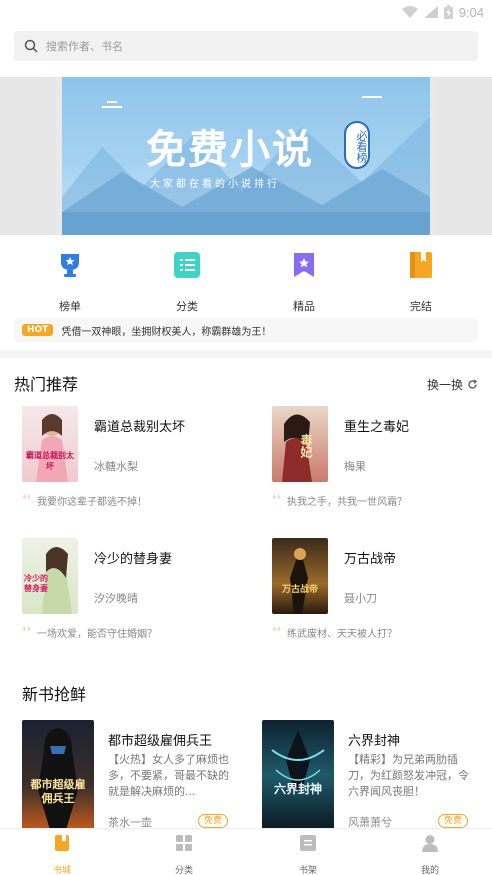 The height and width of the screenshot is (875, 492). What do you see at coordinates (342, 634) in the screenshot?
I see `book-quote-text: 练武废材、天天被人打？` at bounding box center [342, 634].